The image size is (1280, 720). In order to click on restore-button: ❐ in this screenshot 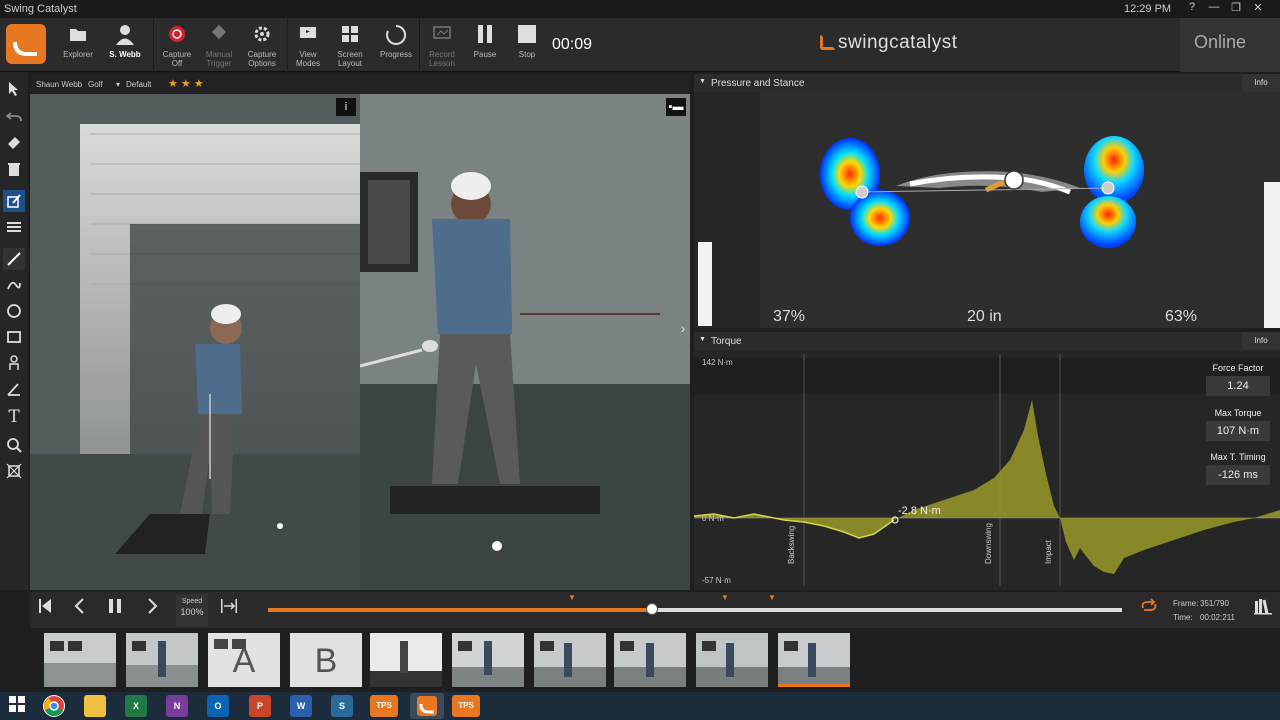, I will do `click(1236, 9)`.